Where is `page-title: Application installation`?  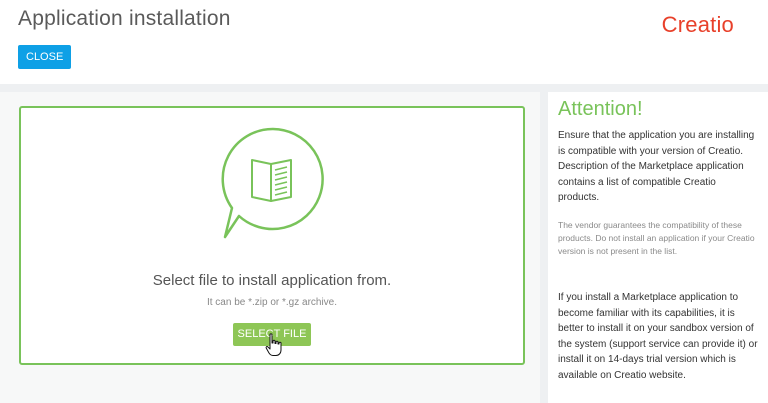
page-title: Application installation is located at coordinates (124, 18).